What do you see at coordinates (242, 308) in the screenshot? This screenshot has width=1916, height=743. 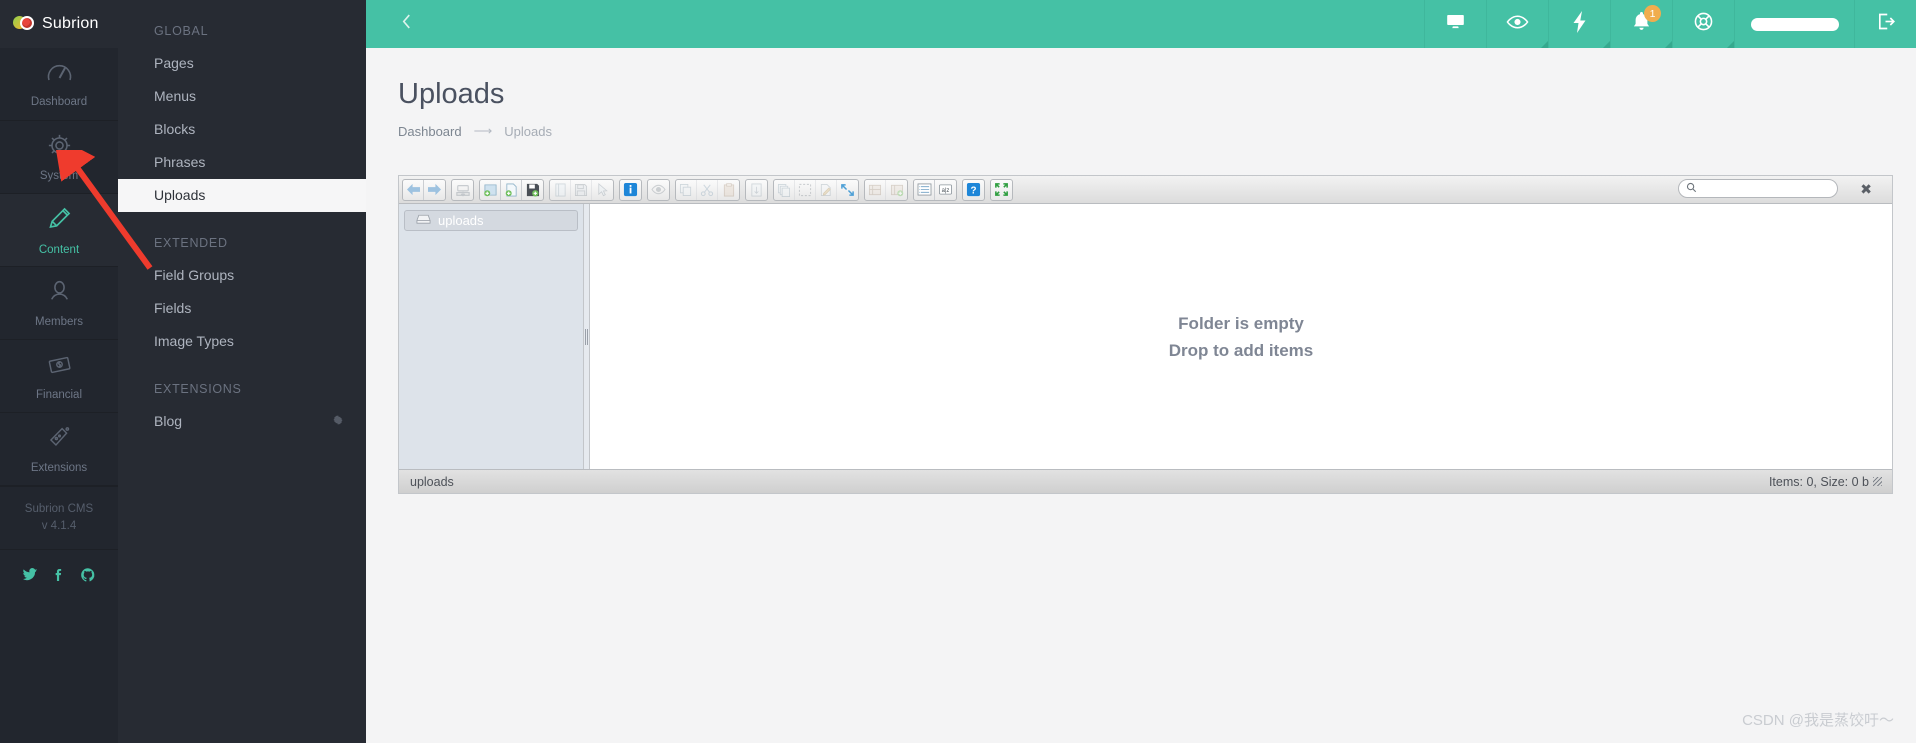 I see `sidebar-item-fields: Fields` at bounding box center [242, 308].